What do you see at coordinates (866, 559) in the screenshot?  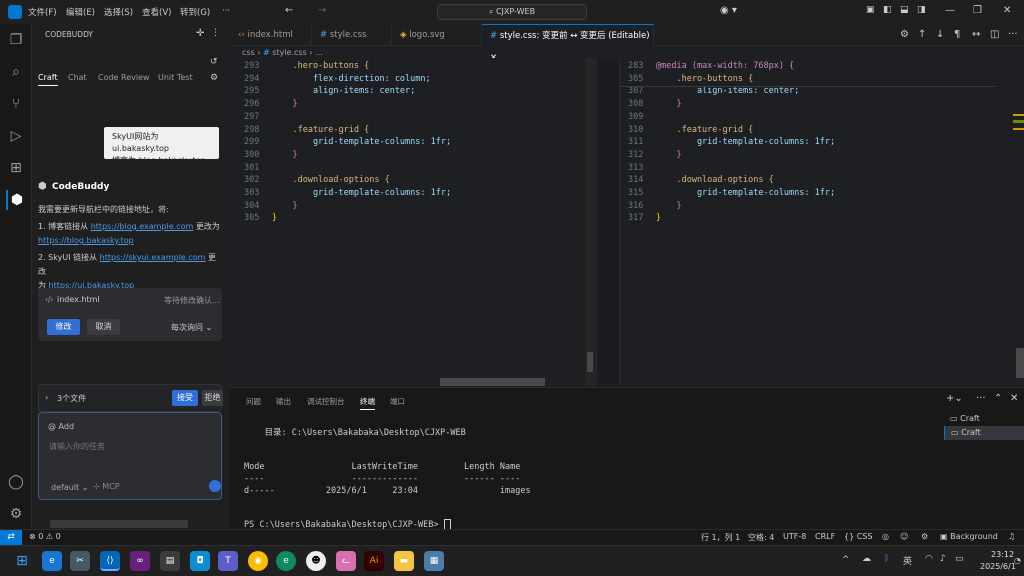 I see `onedrive-icon: ☁` at bounding box center [866, 559].